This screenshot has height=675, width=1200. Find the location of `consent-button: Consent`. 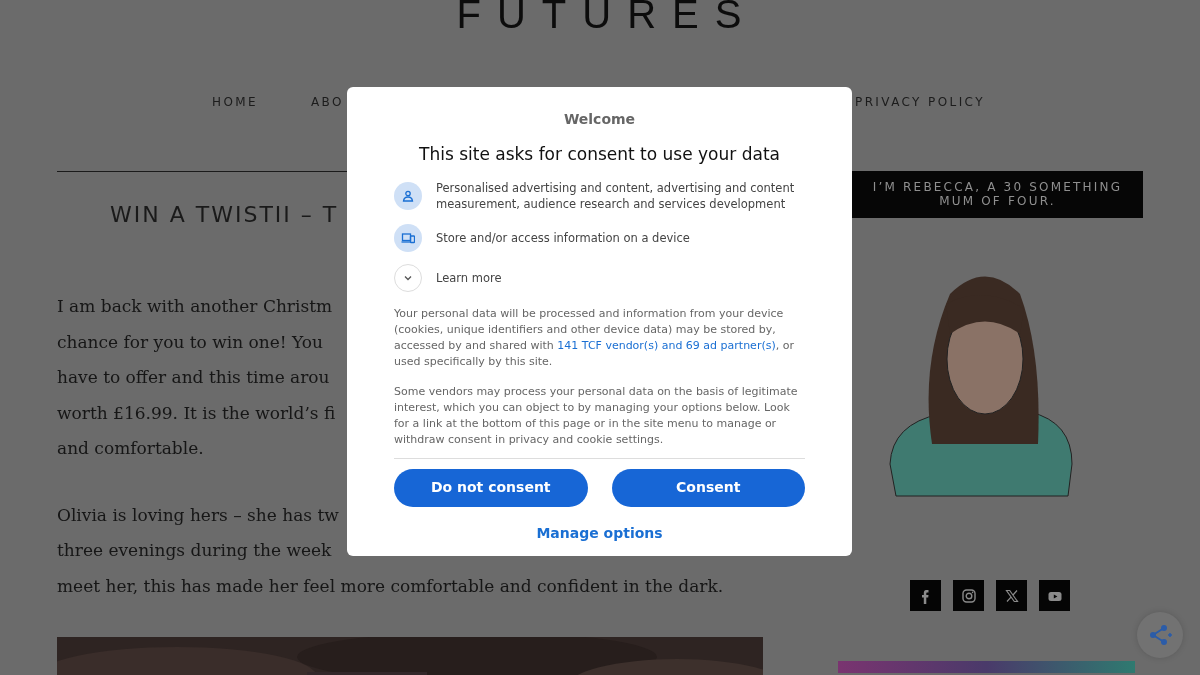

consent-button: Consent is located at coordinates (708, 487).